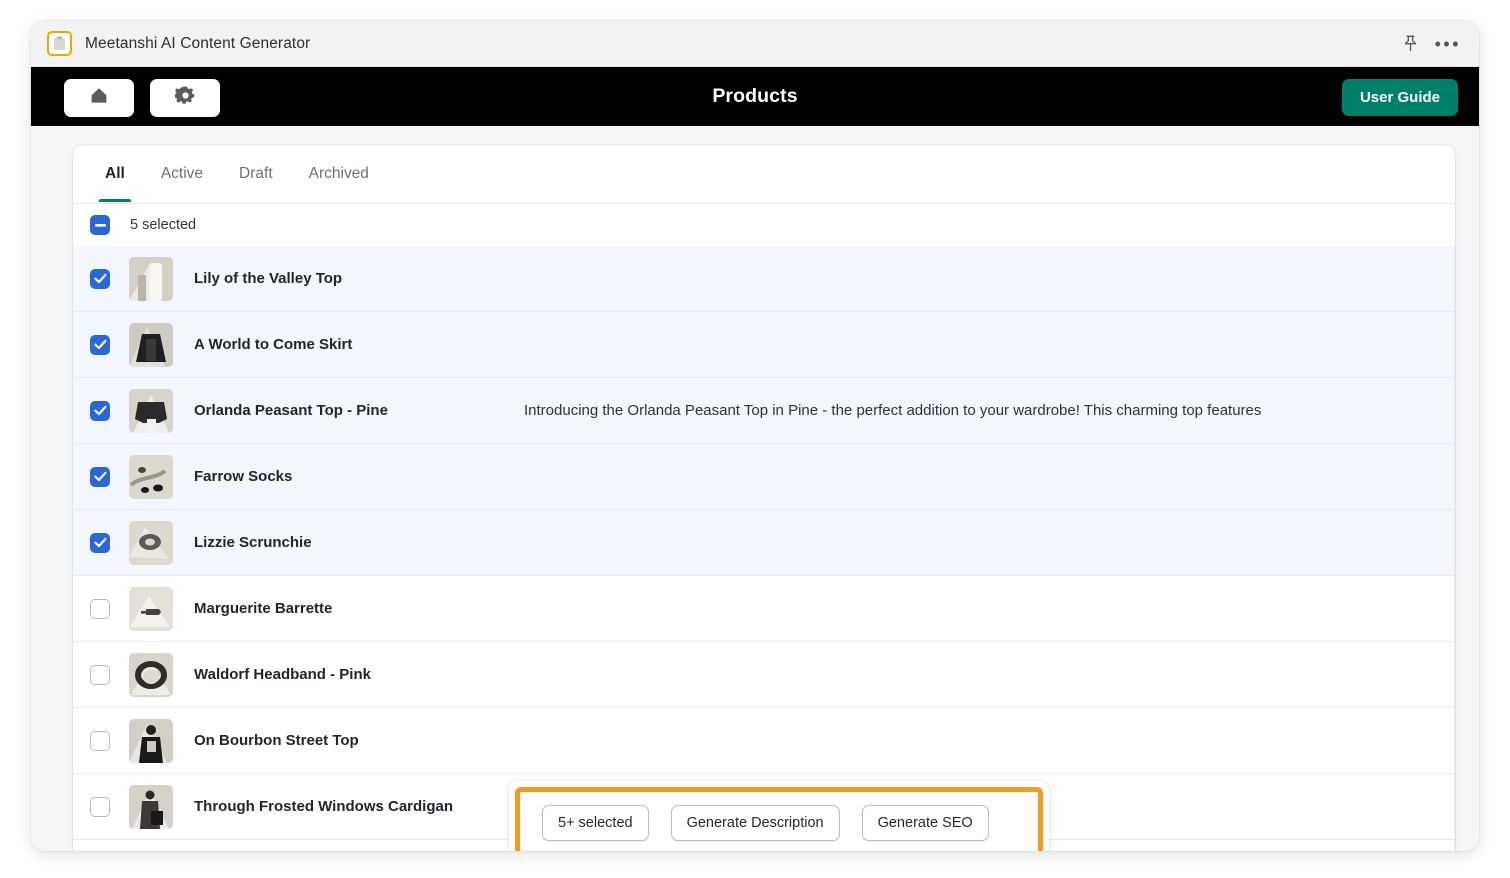 This screenshot has height=878, width=1510. I want to click on top-navbar: Products User Guide, so click(755, 96).